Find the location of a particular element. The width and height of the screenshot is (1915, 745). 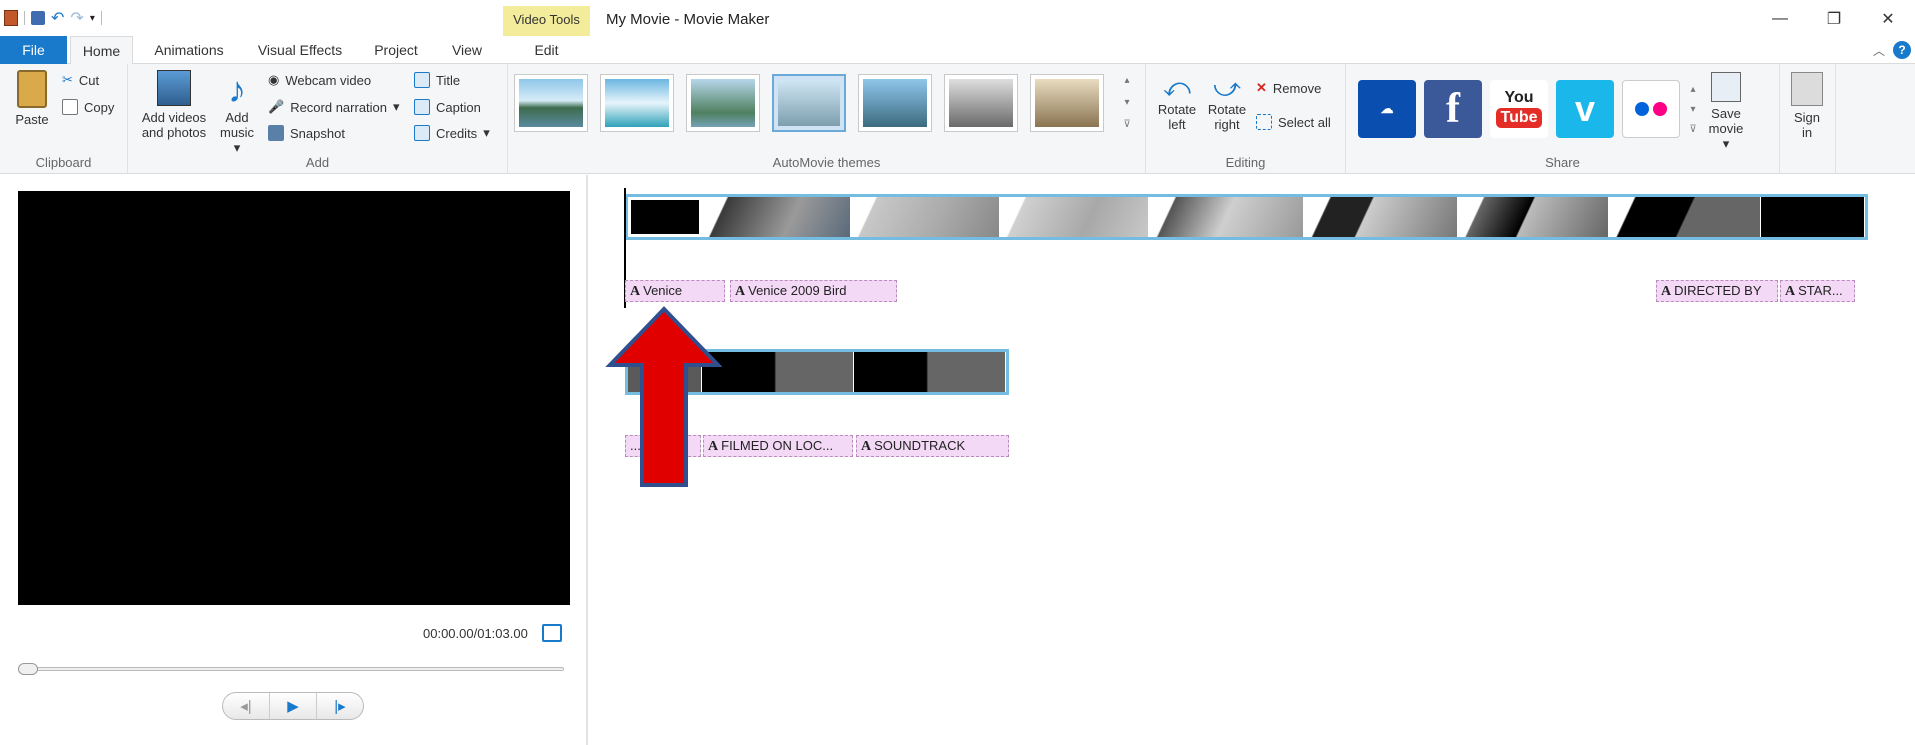

credit-clip: A SOUNDTRACK is located at coordinates (932, 446).